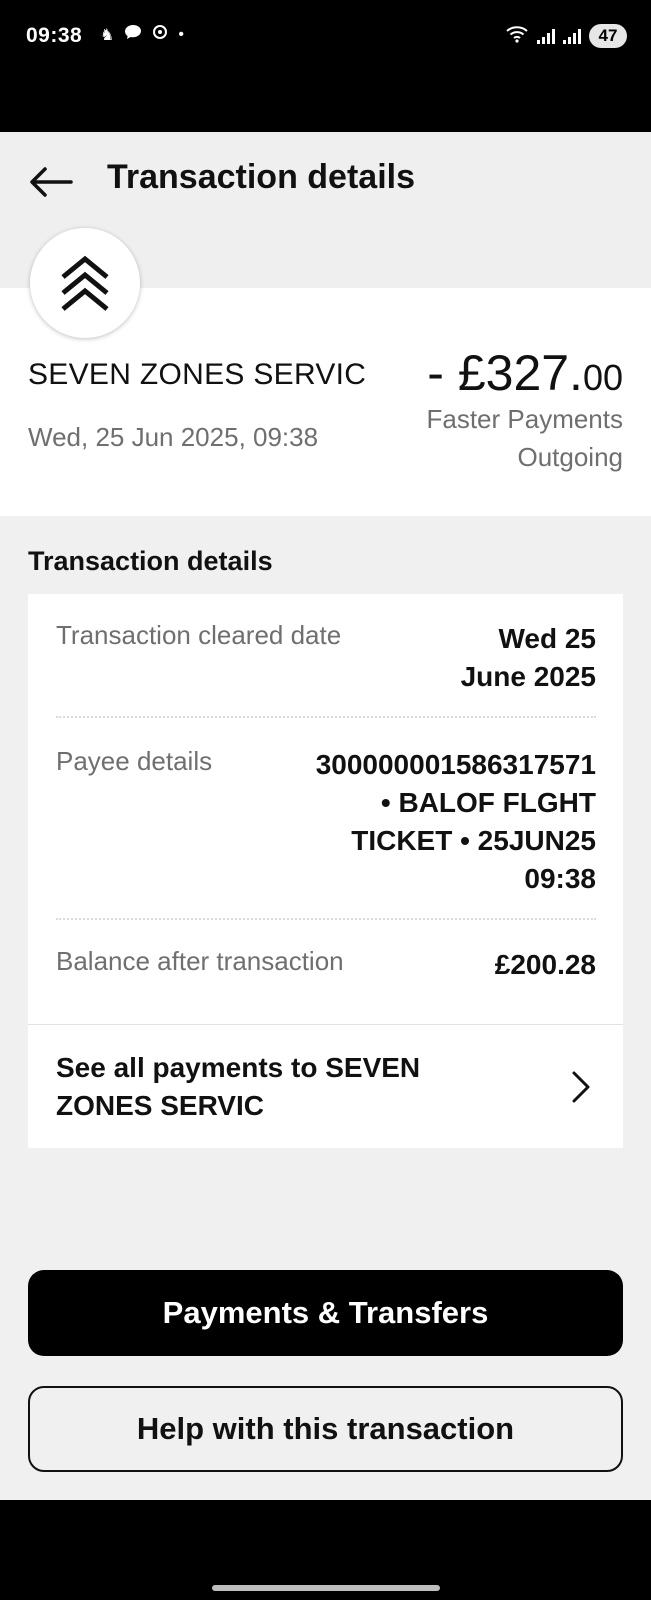 The image size is (651, 1600). What do you see at coordinates (528, 658) in the screenshot?
I see `cleared-date-value: Wed 25 June 2025` at bounding box center [528, 658].